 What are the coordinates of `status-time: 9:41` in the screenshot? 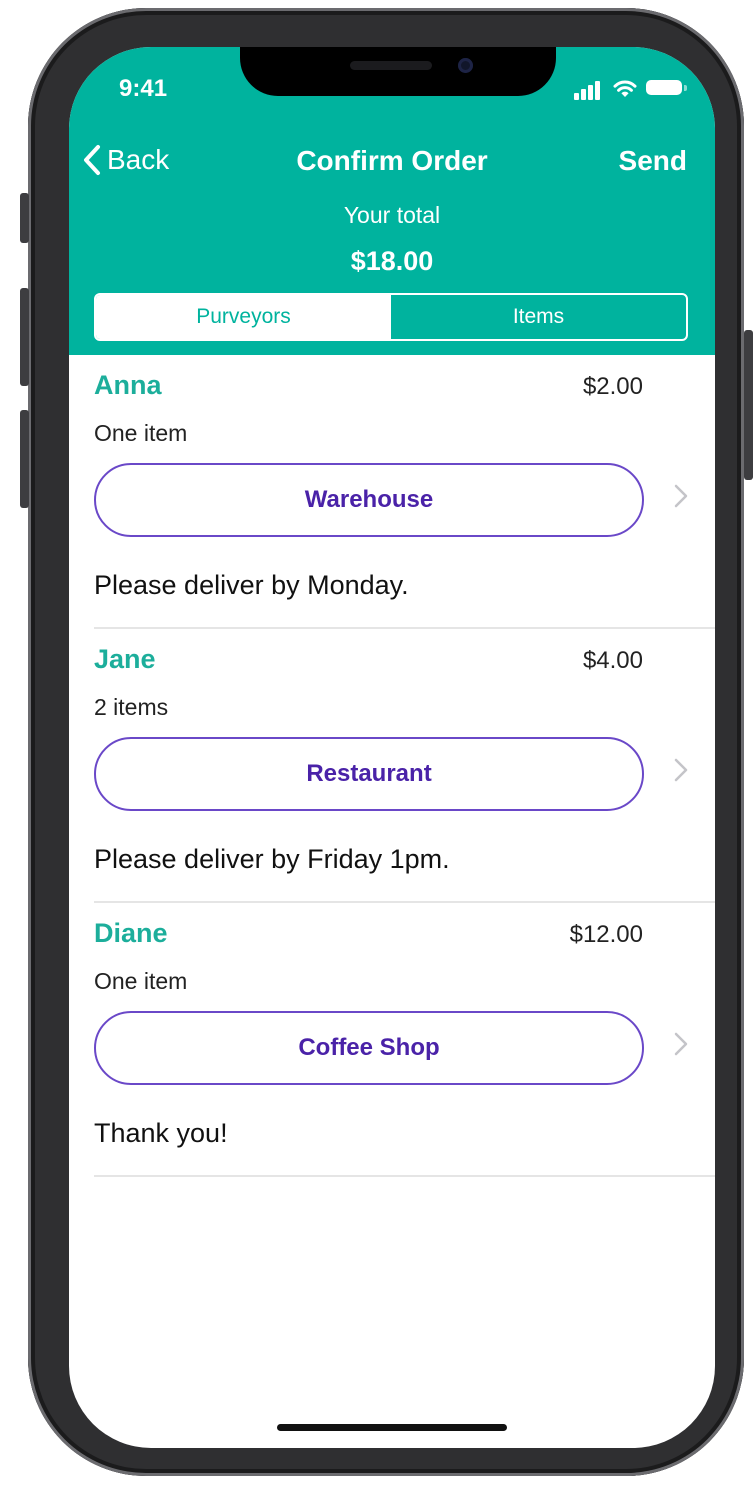 It's located at (143, 88).